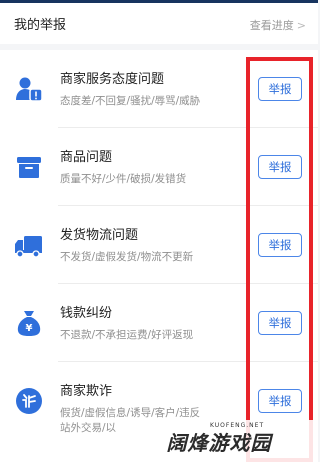 This screenshot has width=320, height=462. I want to click on view-progress-link: 查看进度 >, so click(278, 25).